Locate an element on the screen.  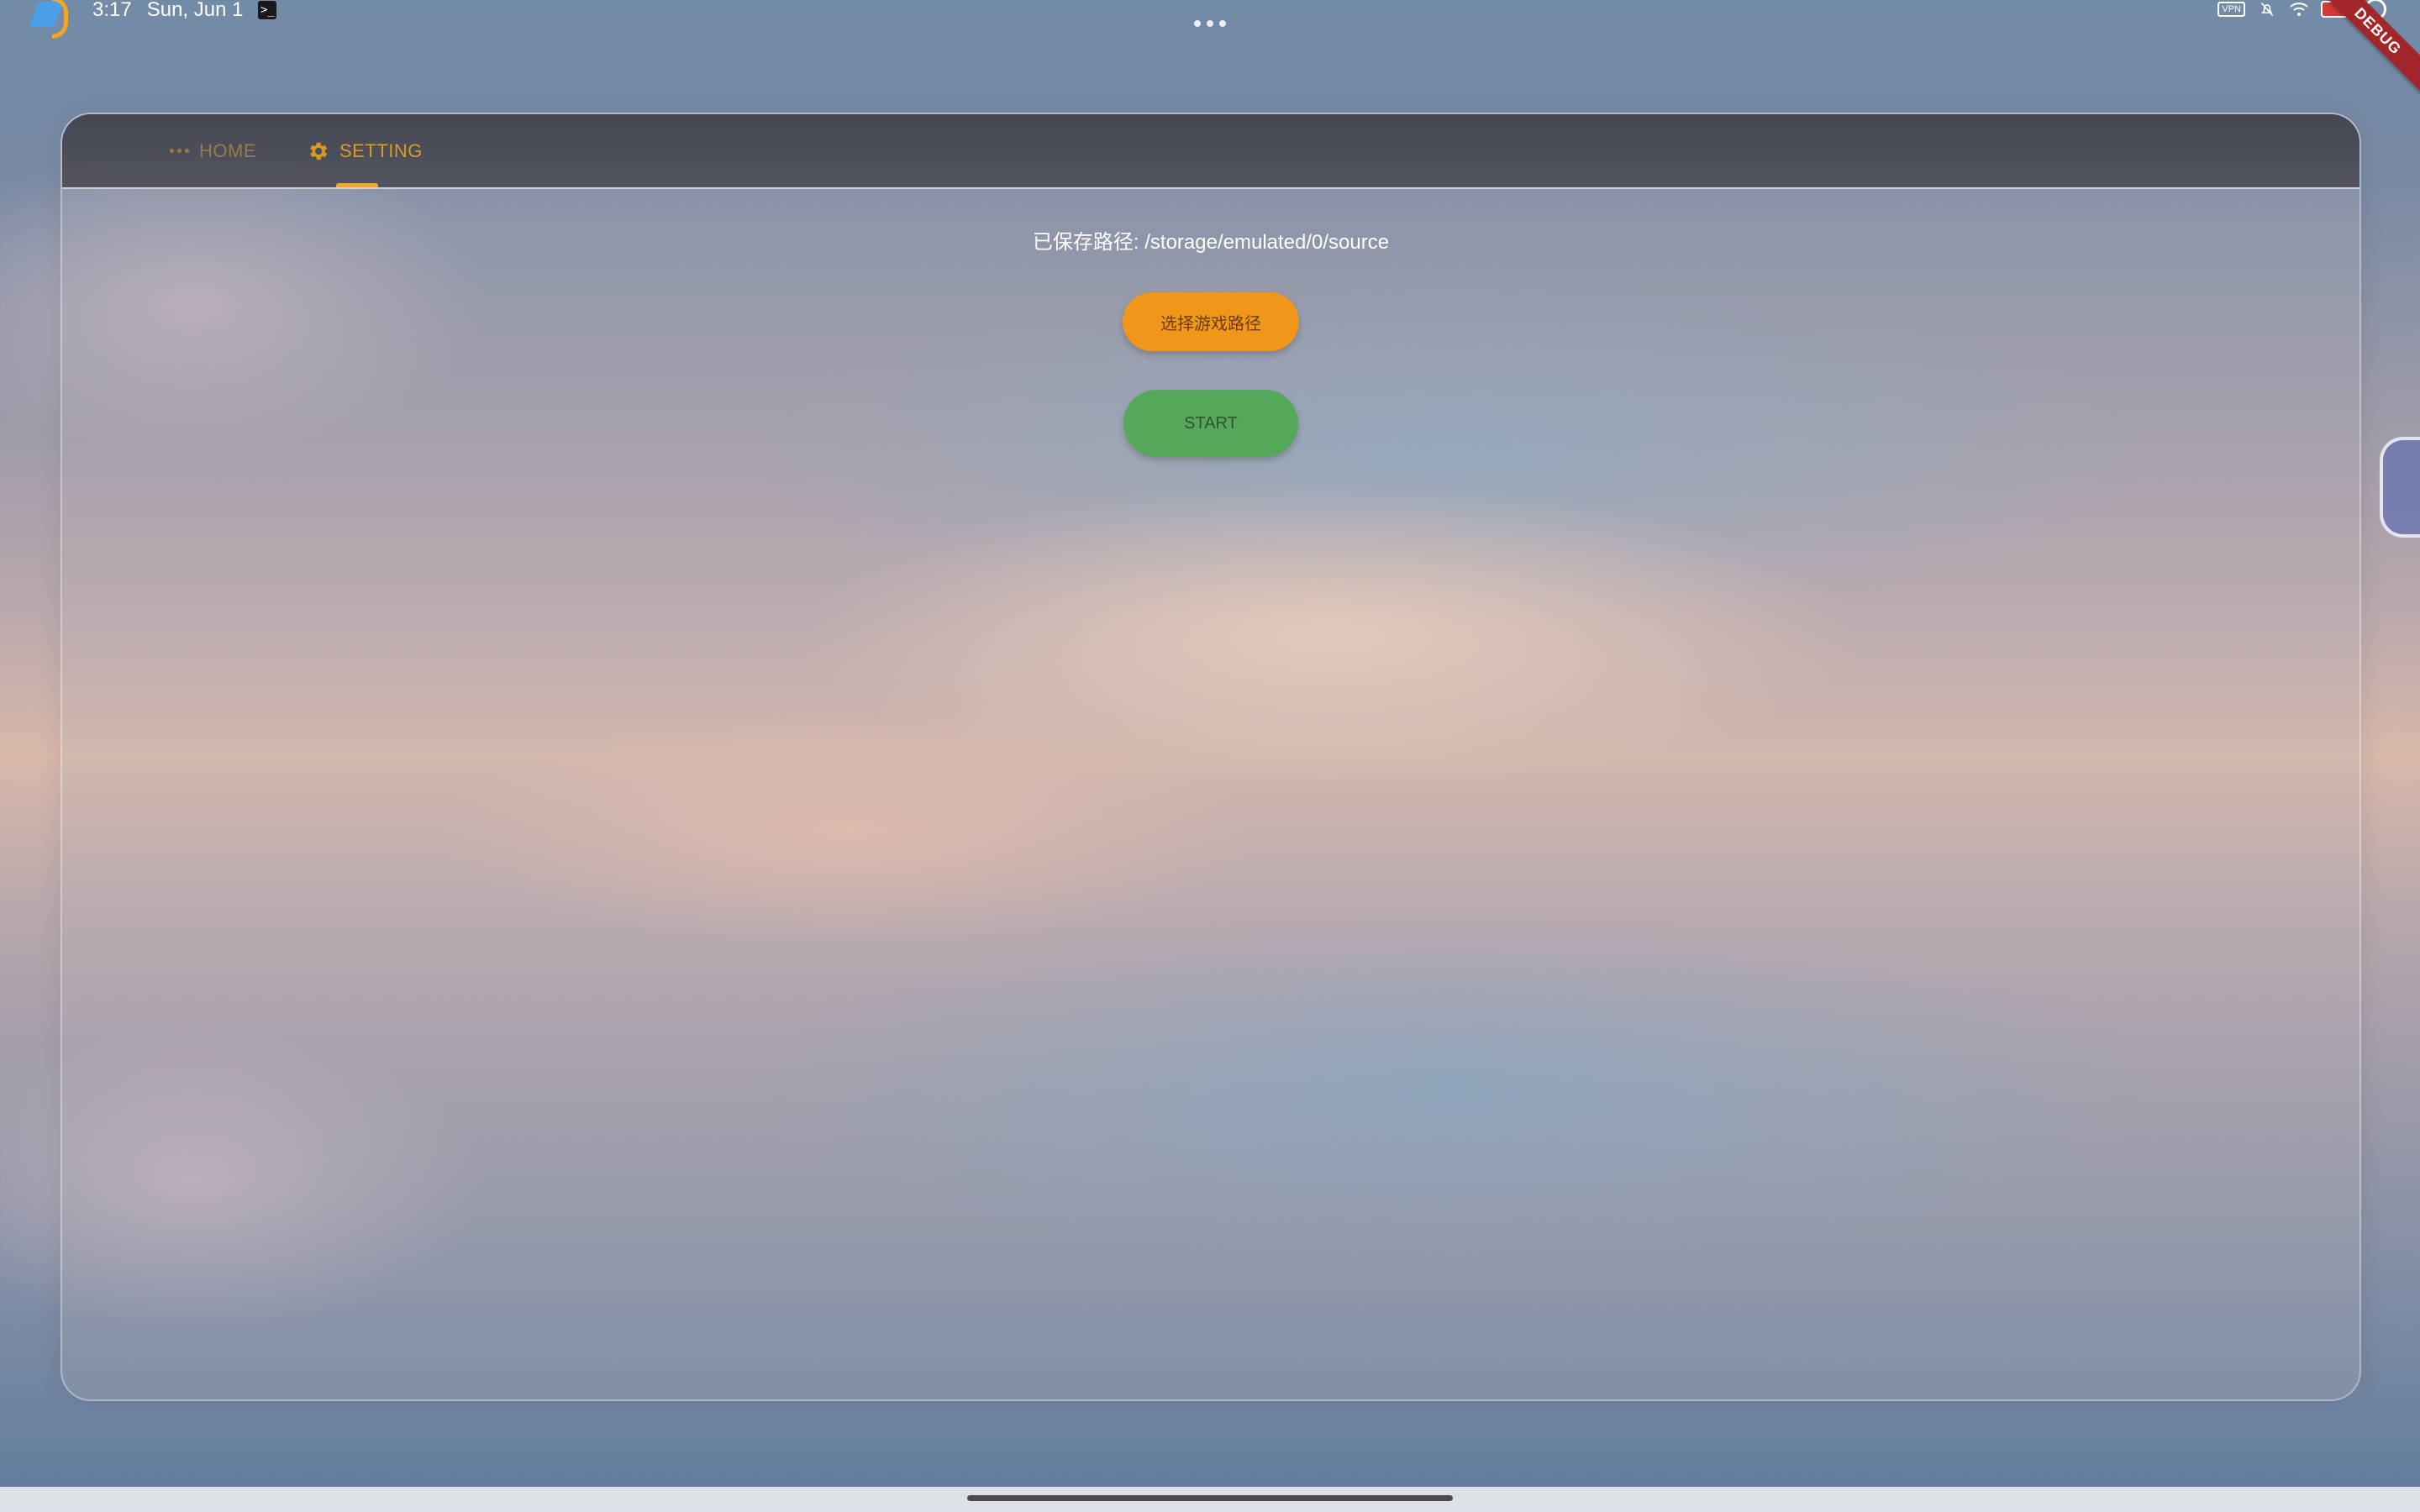
app-logo-icon is located at coordinates (53, 19).